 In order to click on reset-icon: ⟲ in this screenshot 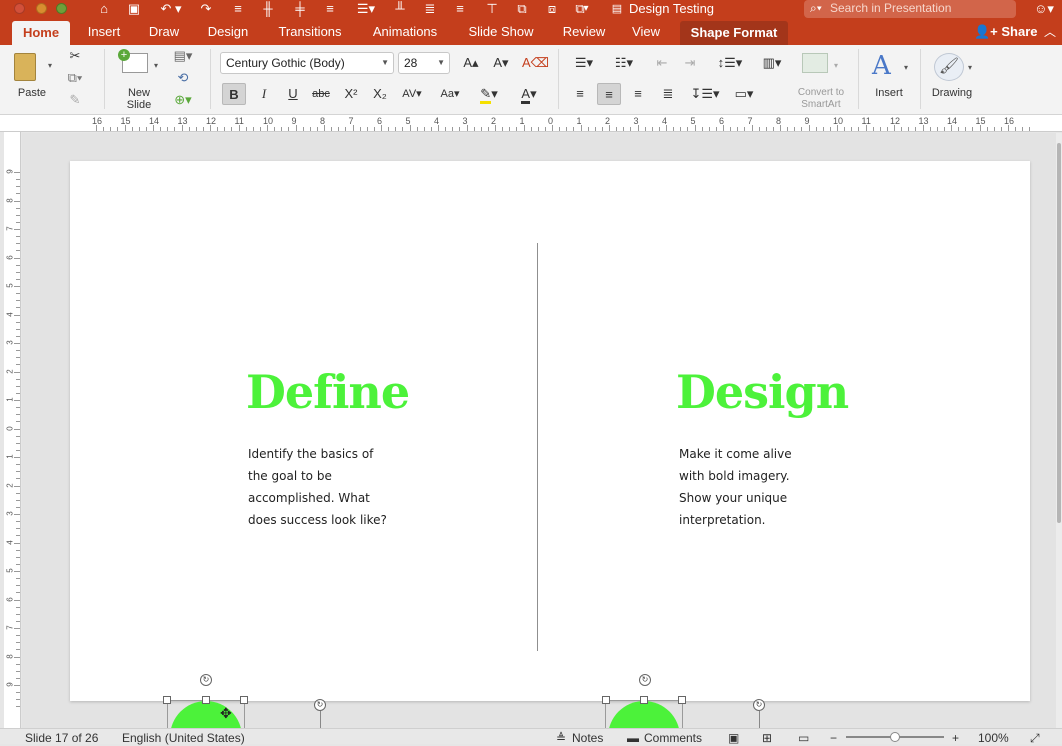, I will do `click(183, 78)`.